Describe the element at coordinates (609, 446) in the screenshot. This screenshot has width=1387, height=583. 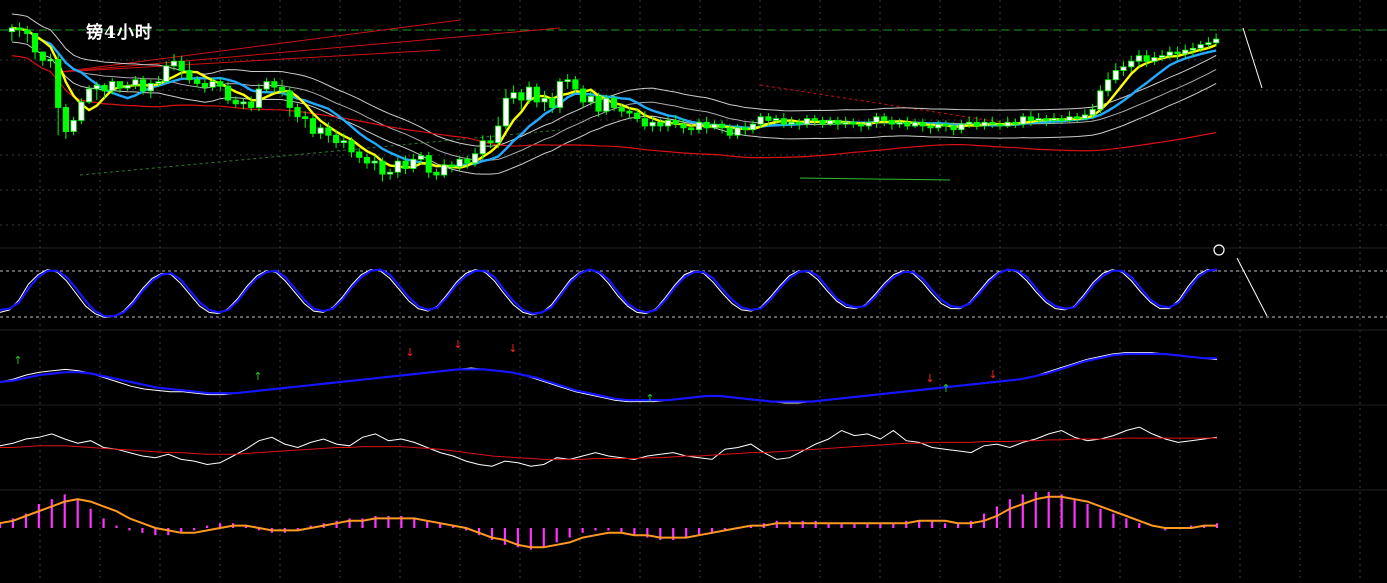
I see `rsi-series` at that location.